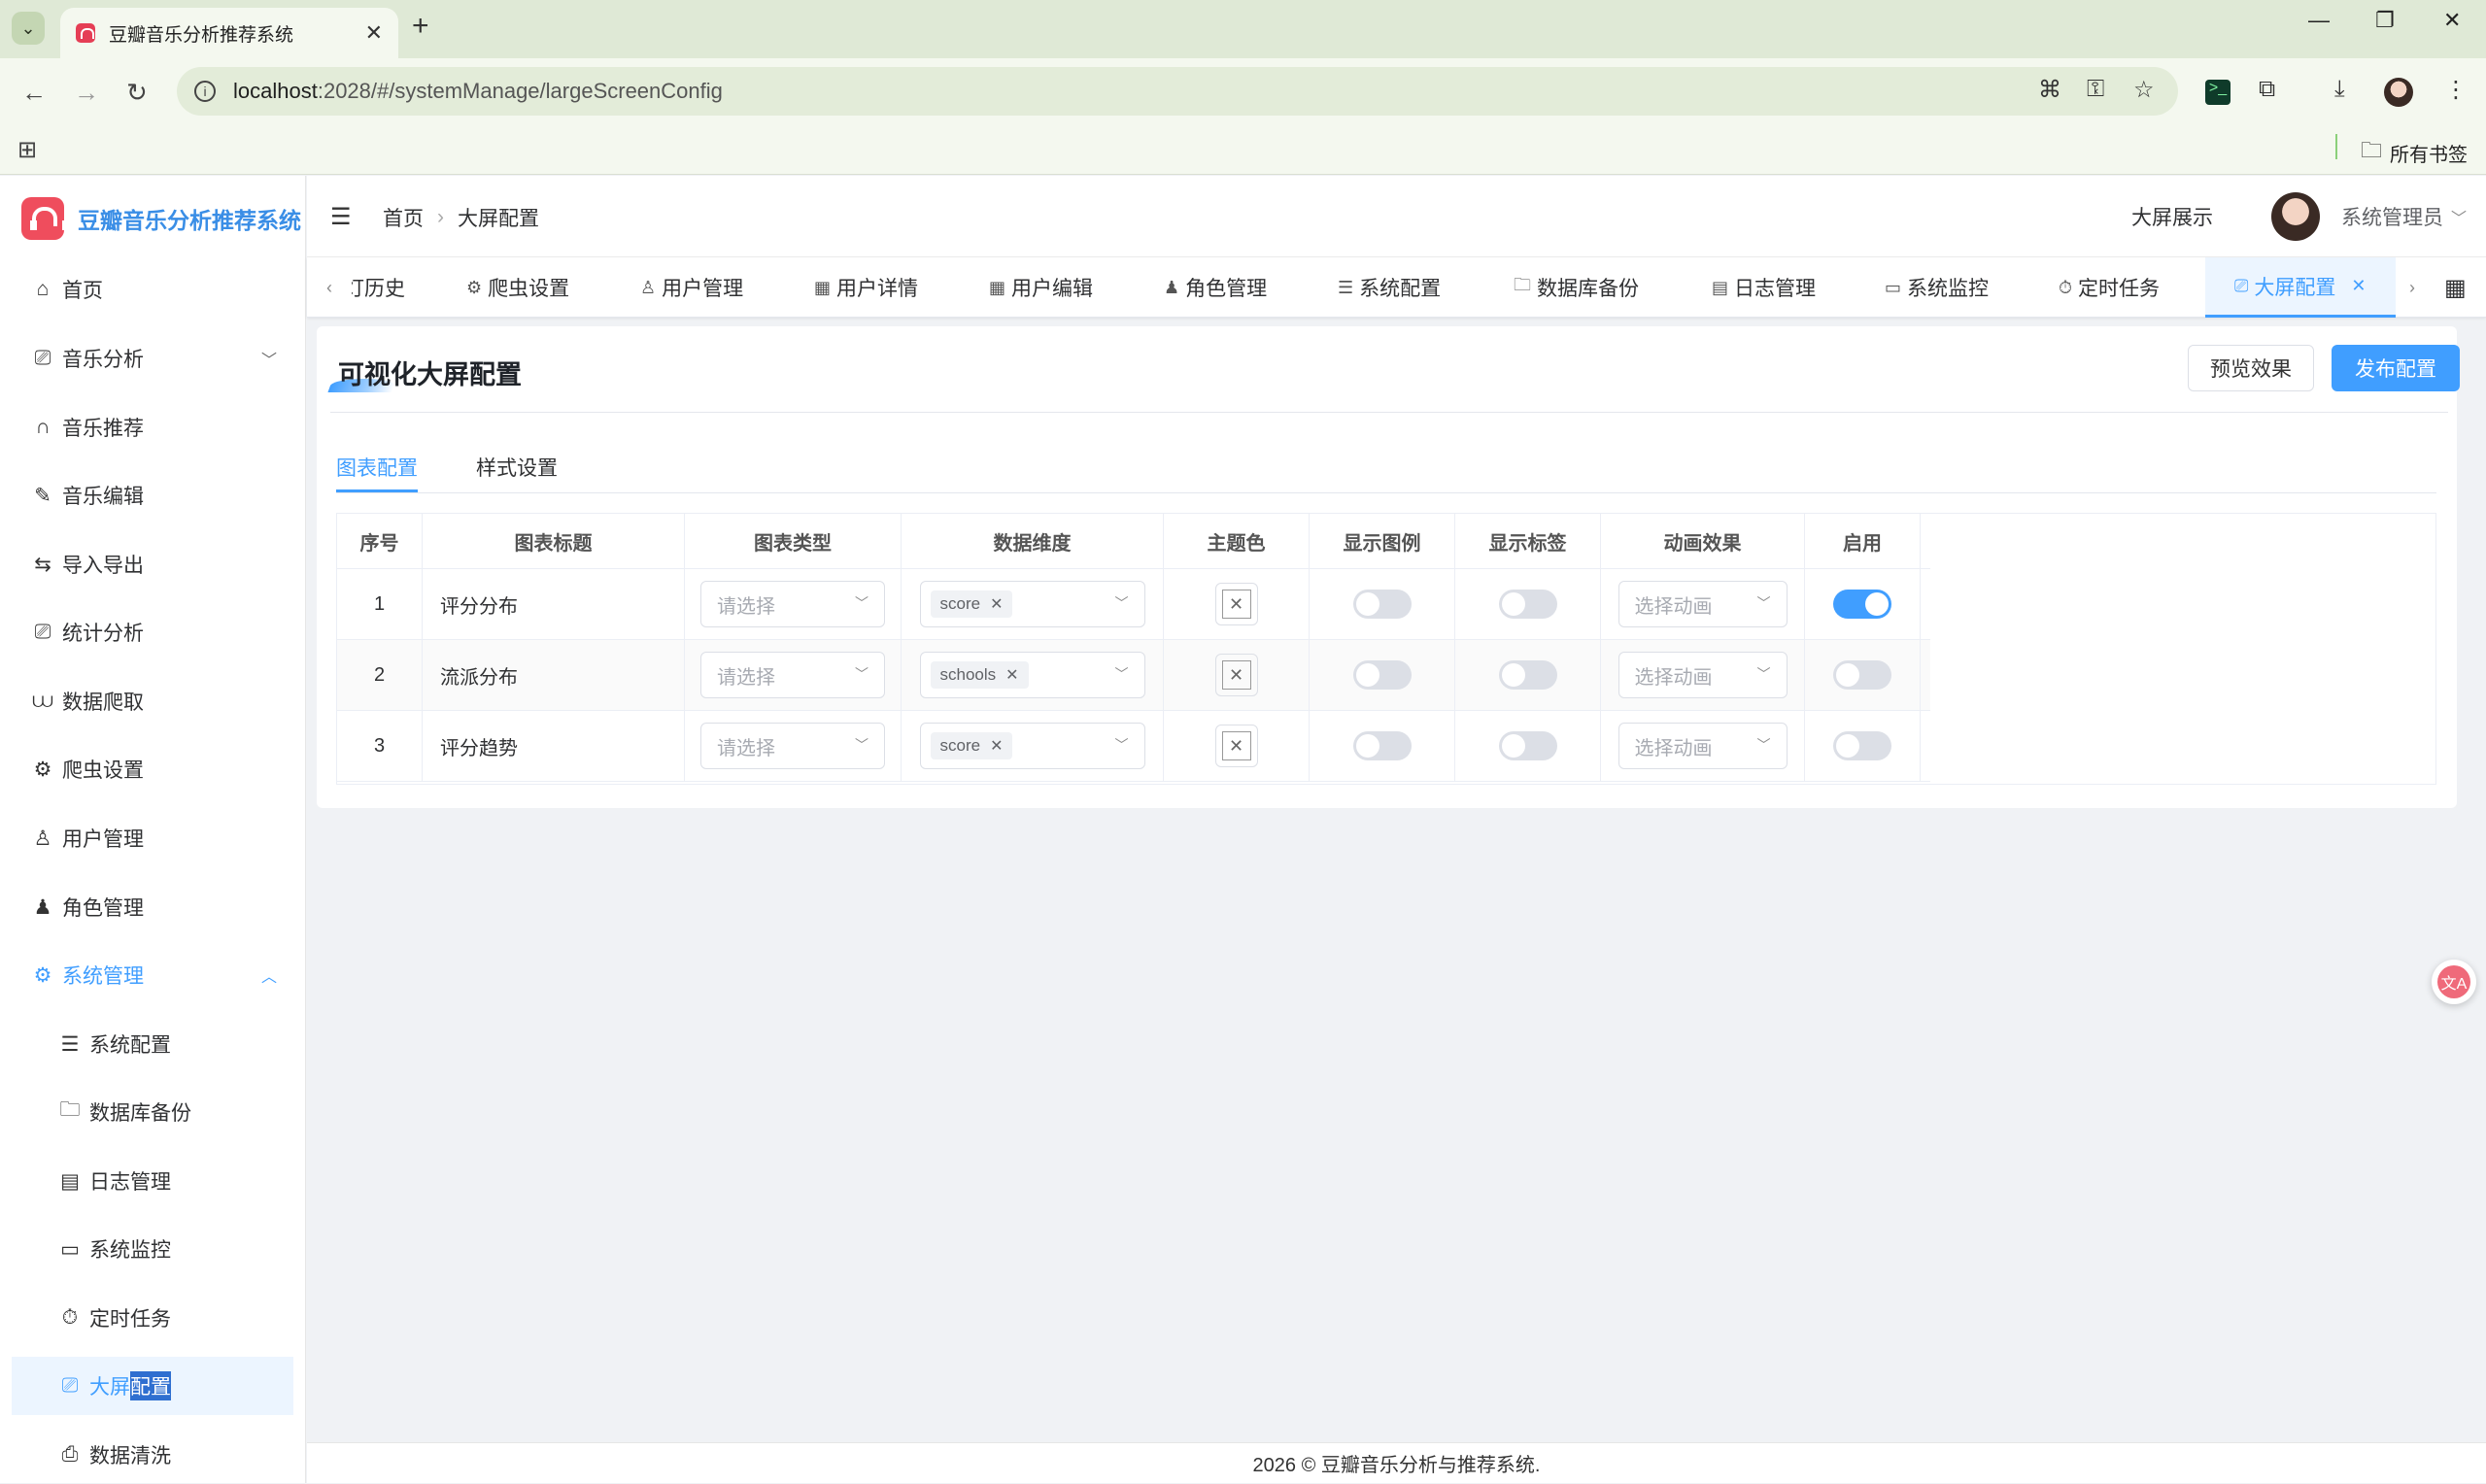 The height and width of the screenshot is (1484, 2486). Describe the element at coordinates (153, 907) in the screenshot. I see `sidebar-item-roles: ♟ 角色管理` at that location.